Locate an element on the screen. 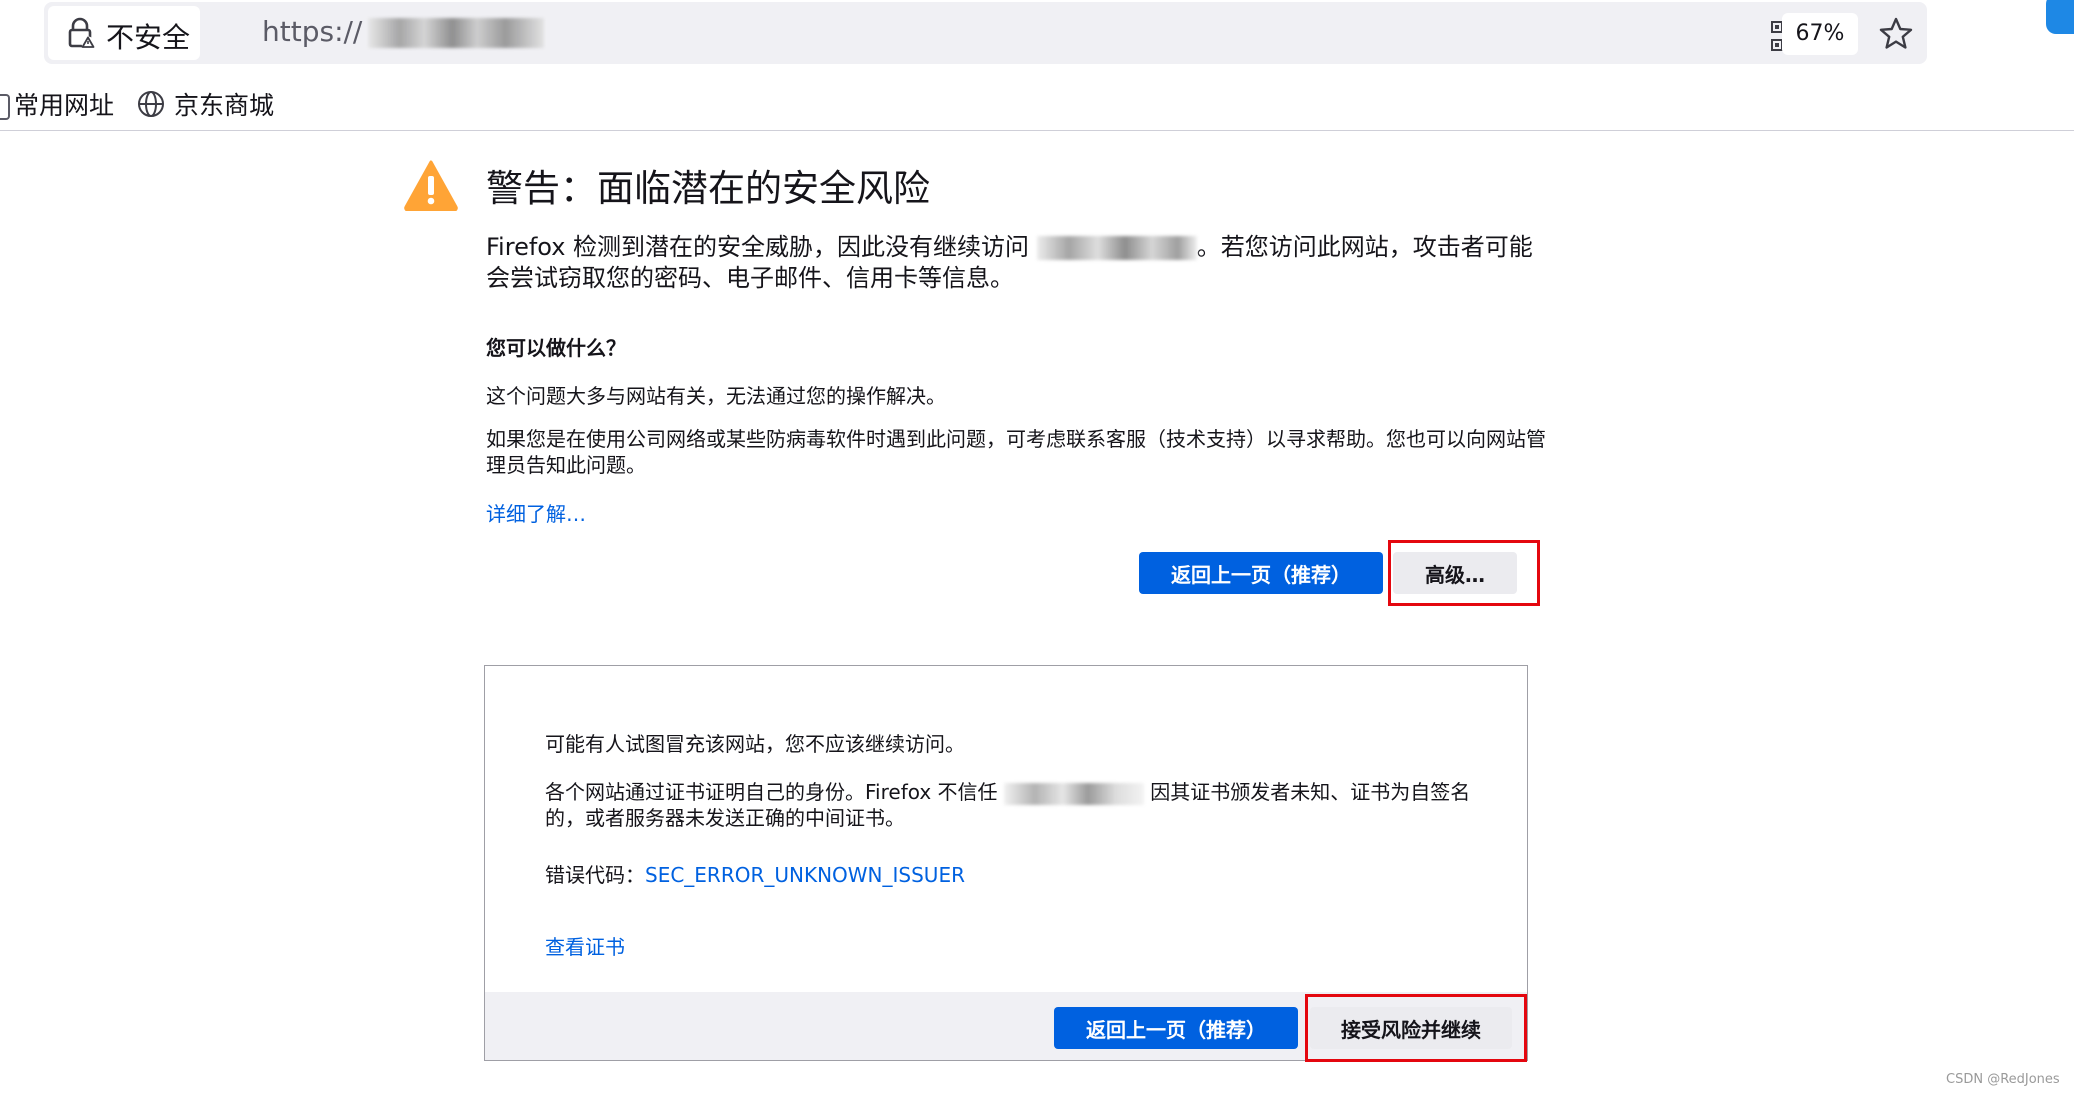 Image resolution: width=2074 pixels, height=1094 pixels. highlight-advanced is located at coordinates (1464, 573).